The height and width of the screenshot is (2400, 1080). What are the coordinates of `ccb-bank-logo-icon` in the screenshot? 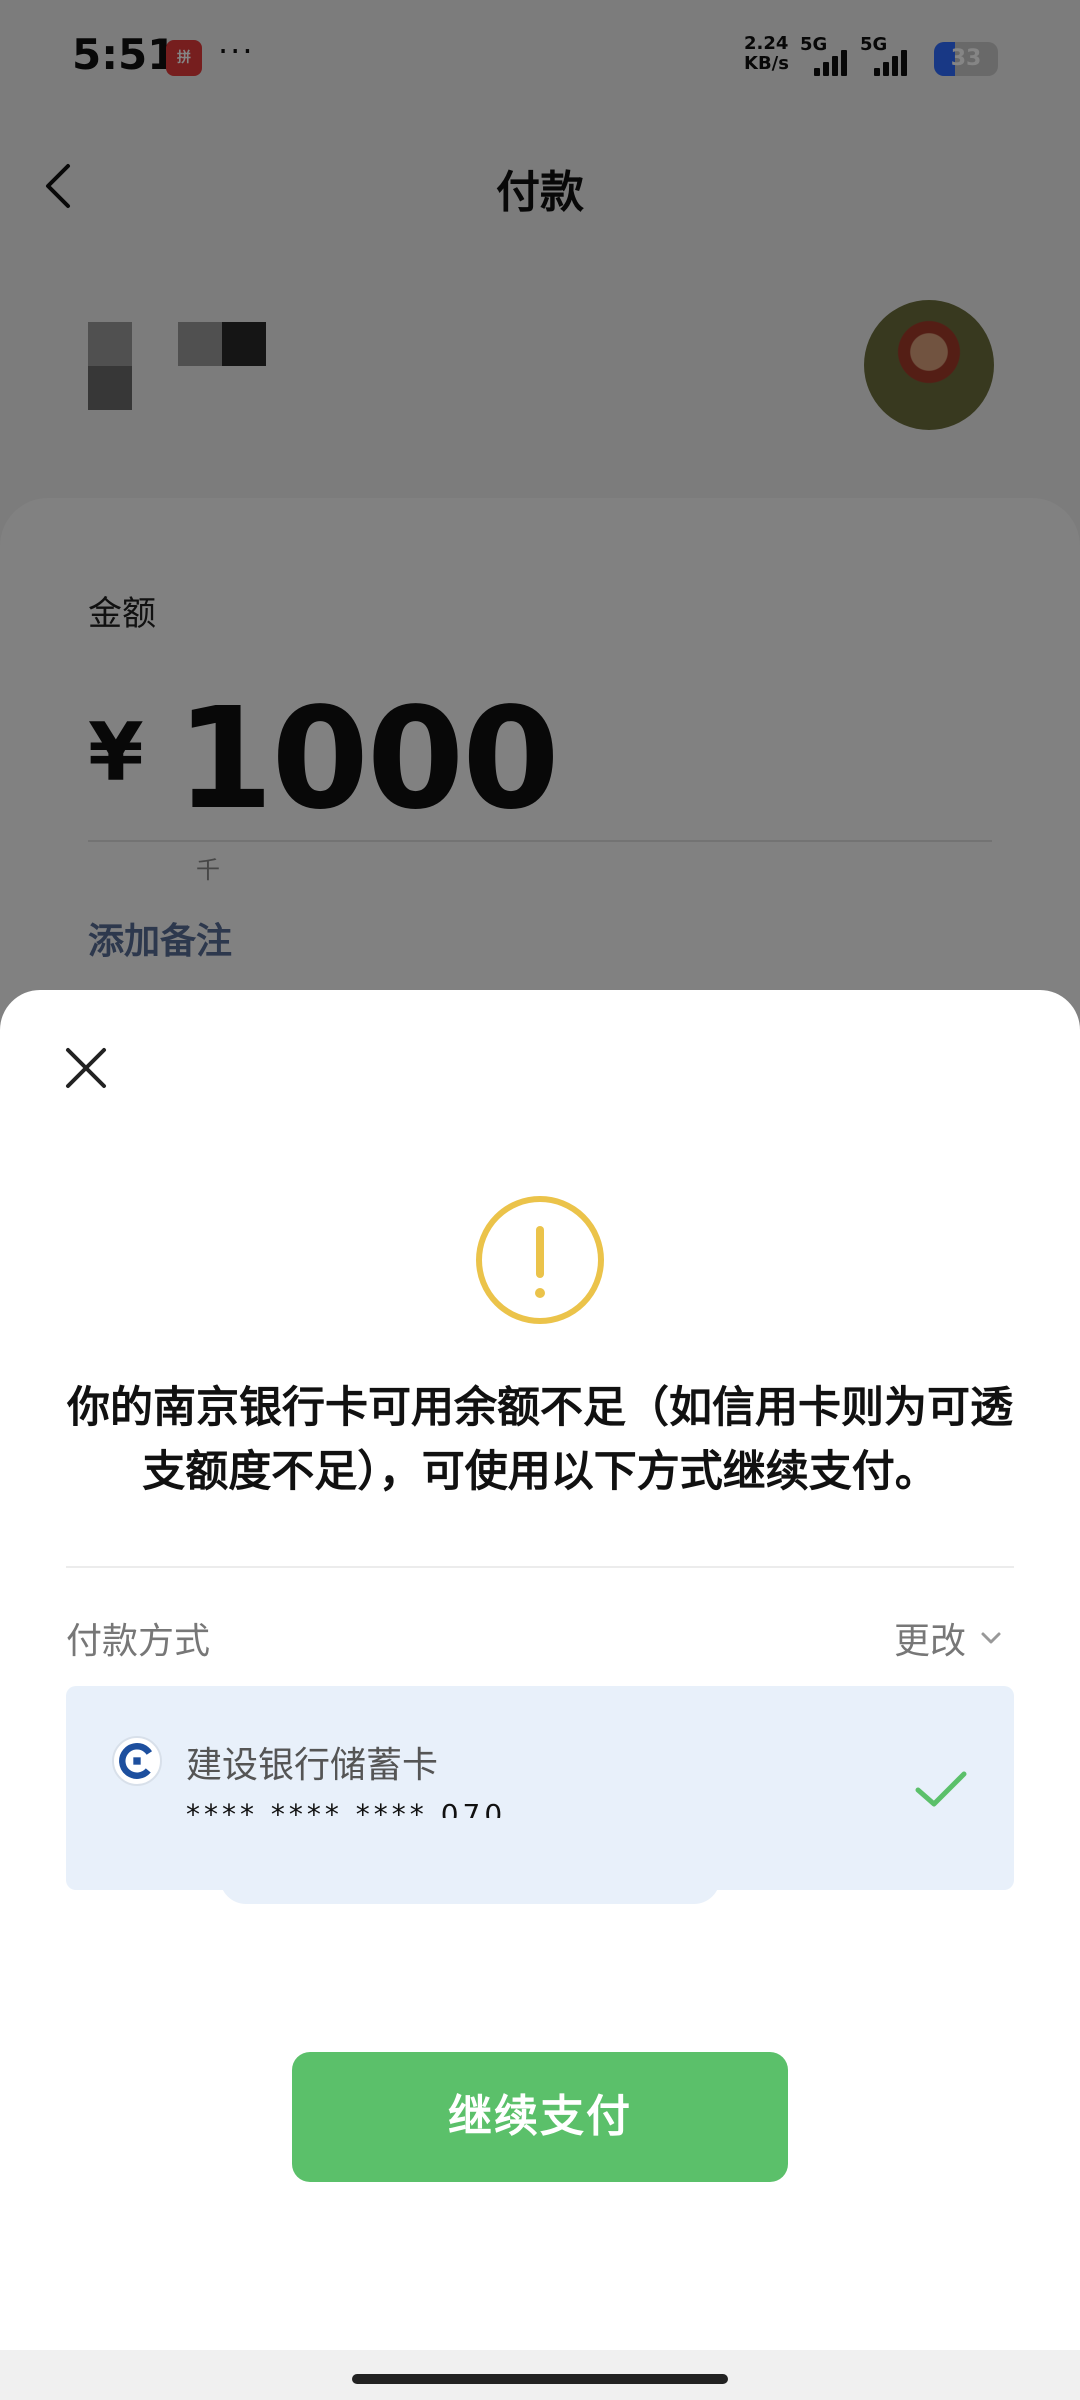 It's located at (137, 1761).